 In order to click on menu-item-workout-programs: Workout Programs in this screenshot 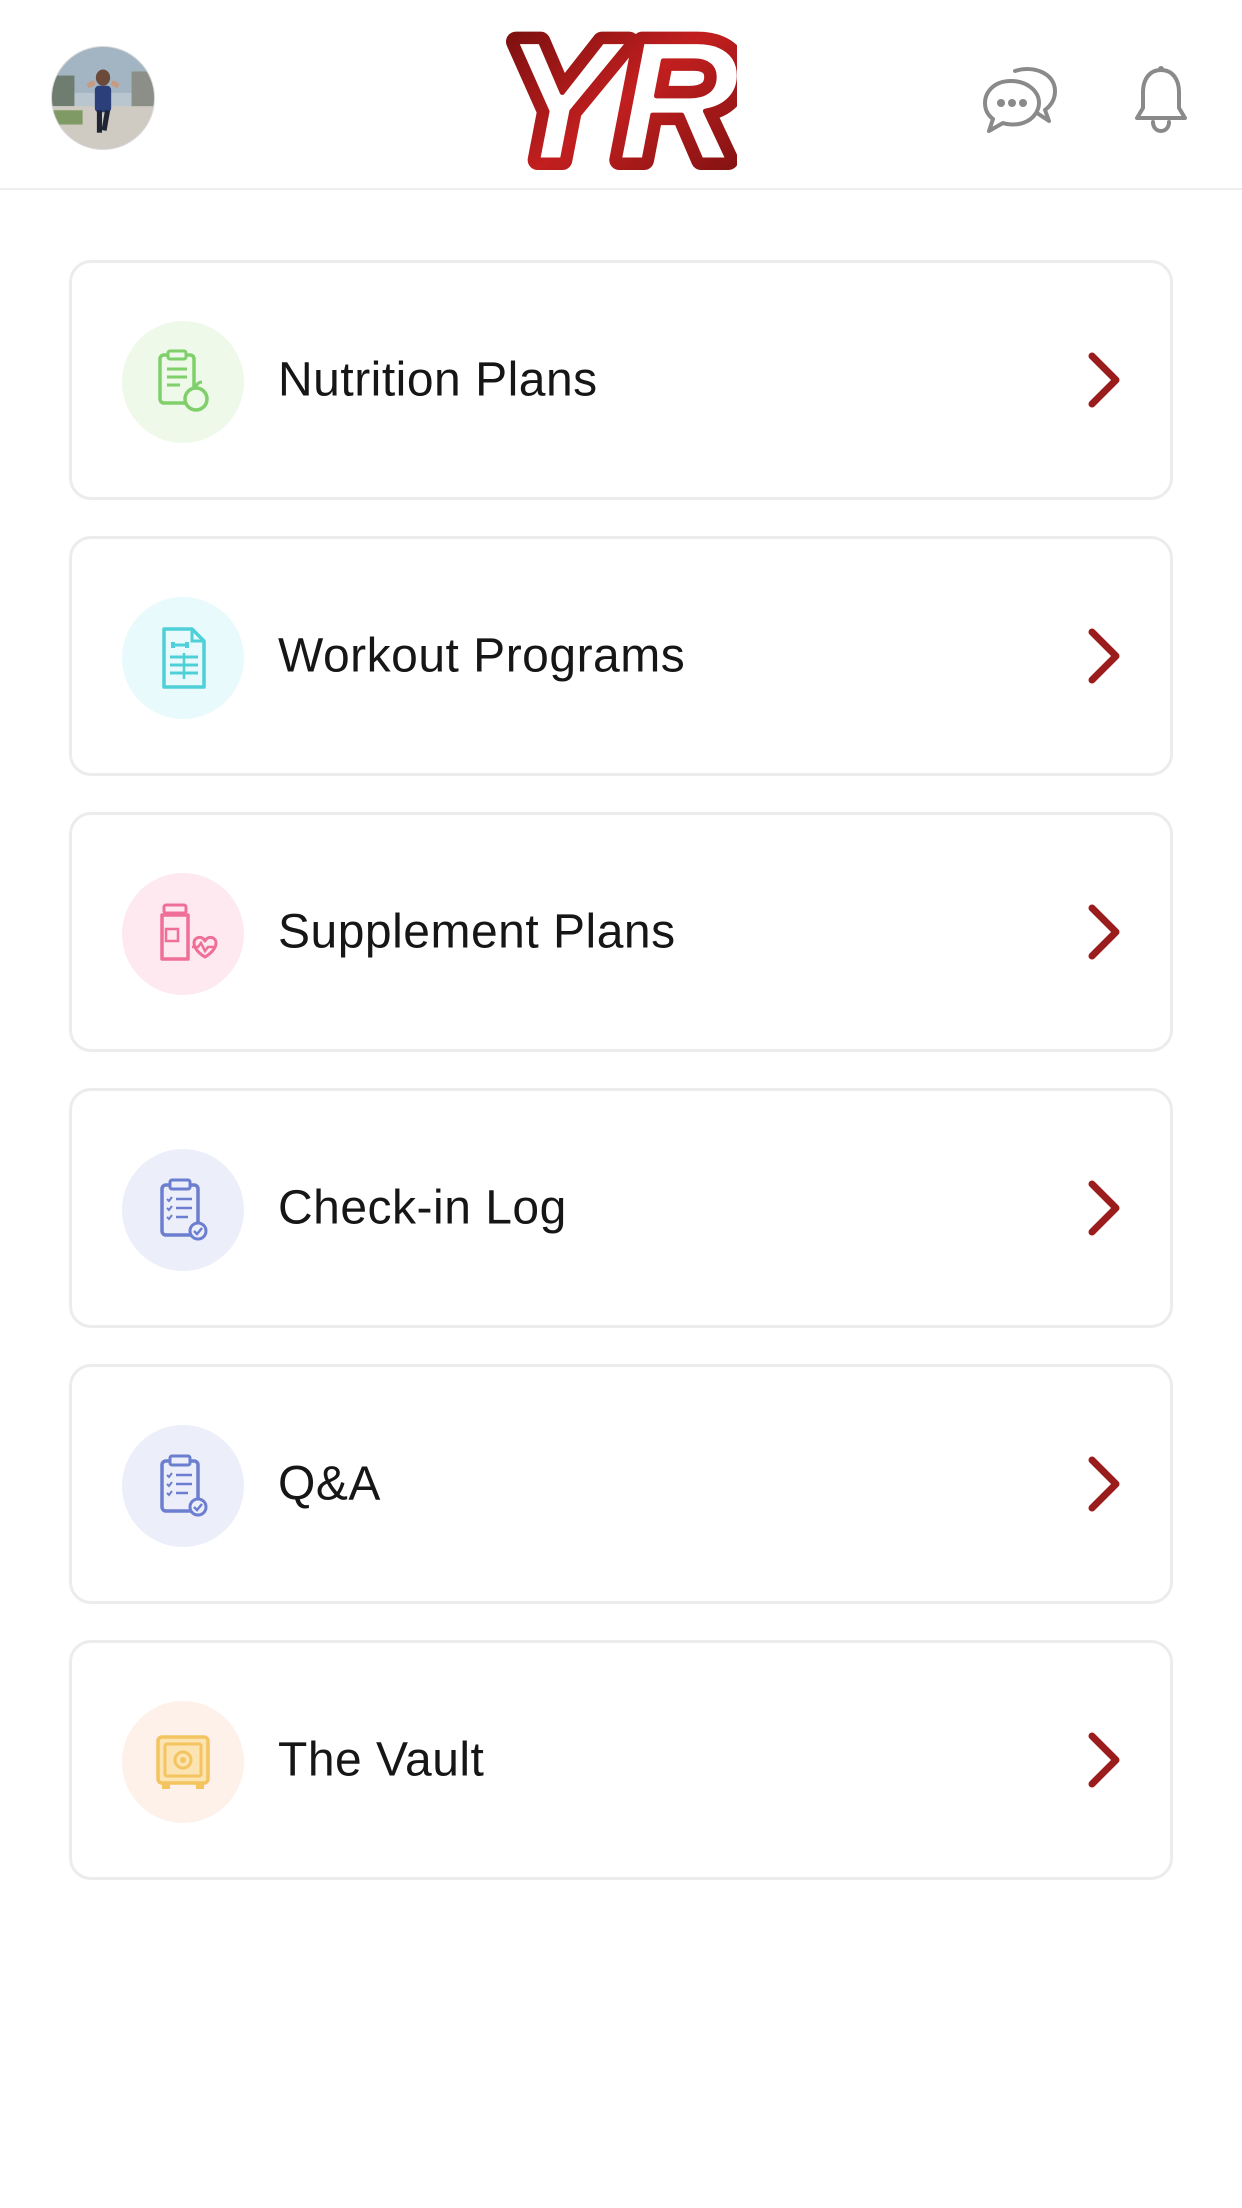, I will do `click(621, 656)`.